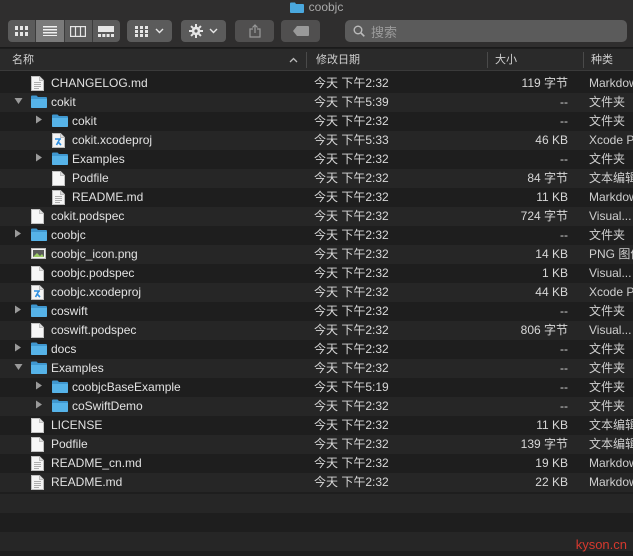 This screenshot has height=556, width=633. Describe the element at coordinates (316, 178) in the screenshot. I see `file-row: Podfile 今天 下午2:32 84 字节 文本编辑` at that location.